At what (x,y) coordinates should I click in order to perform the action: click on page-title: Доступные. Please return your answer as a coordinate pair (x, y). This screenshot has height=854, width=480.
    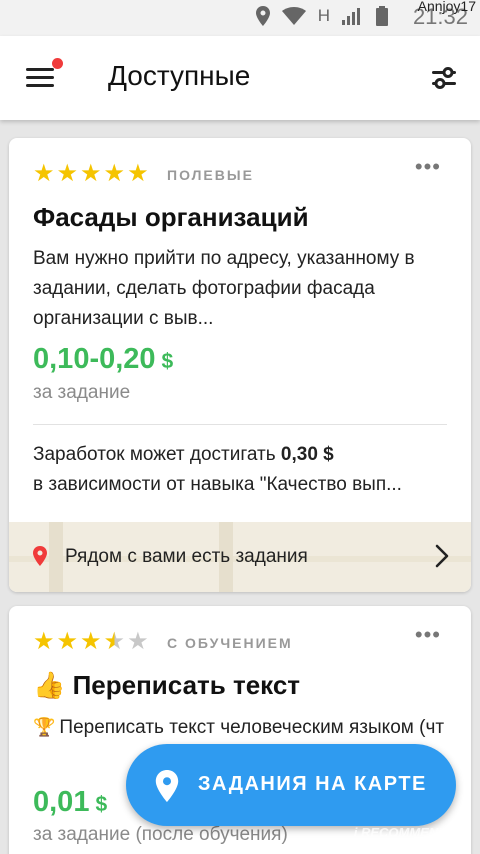
    Looking at the image, I should click on (179, 75).